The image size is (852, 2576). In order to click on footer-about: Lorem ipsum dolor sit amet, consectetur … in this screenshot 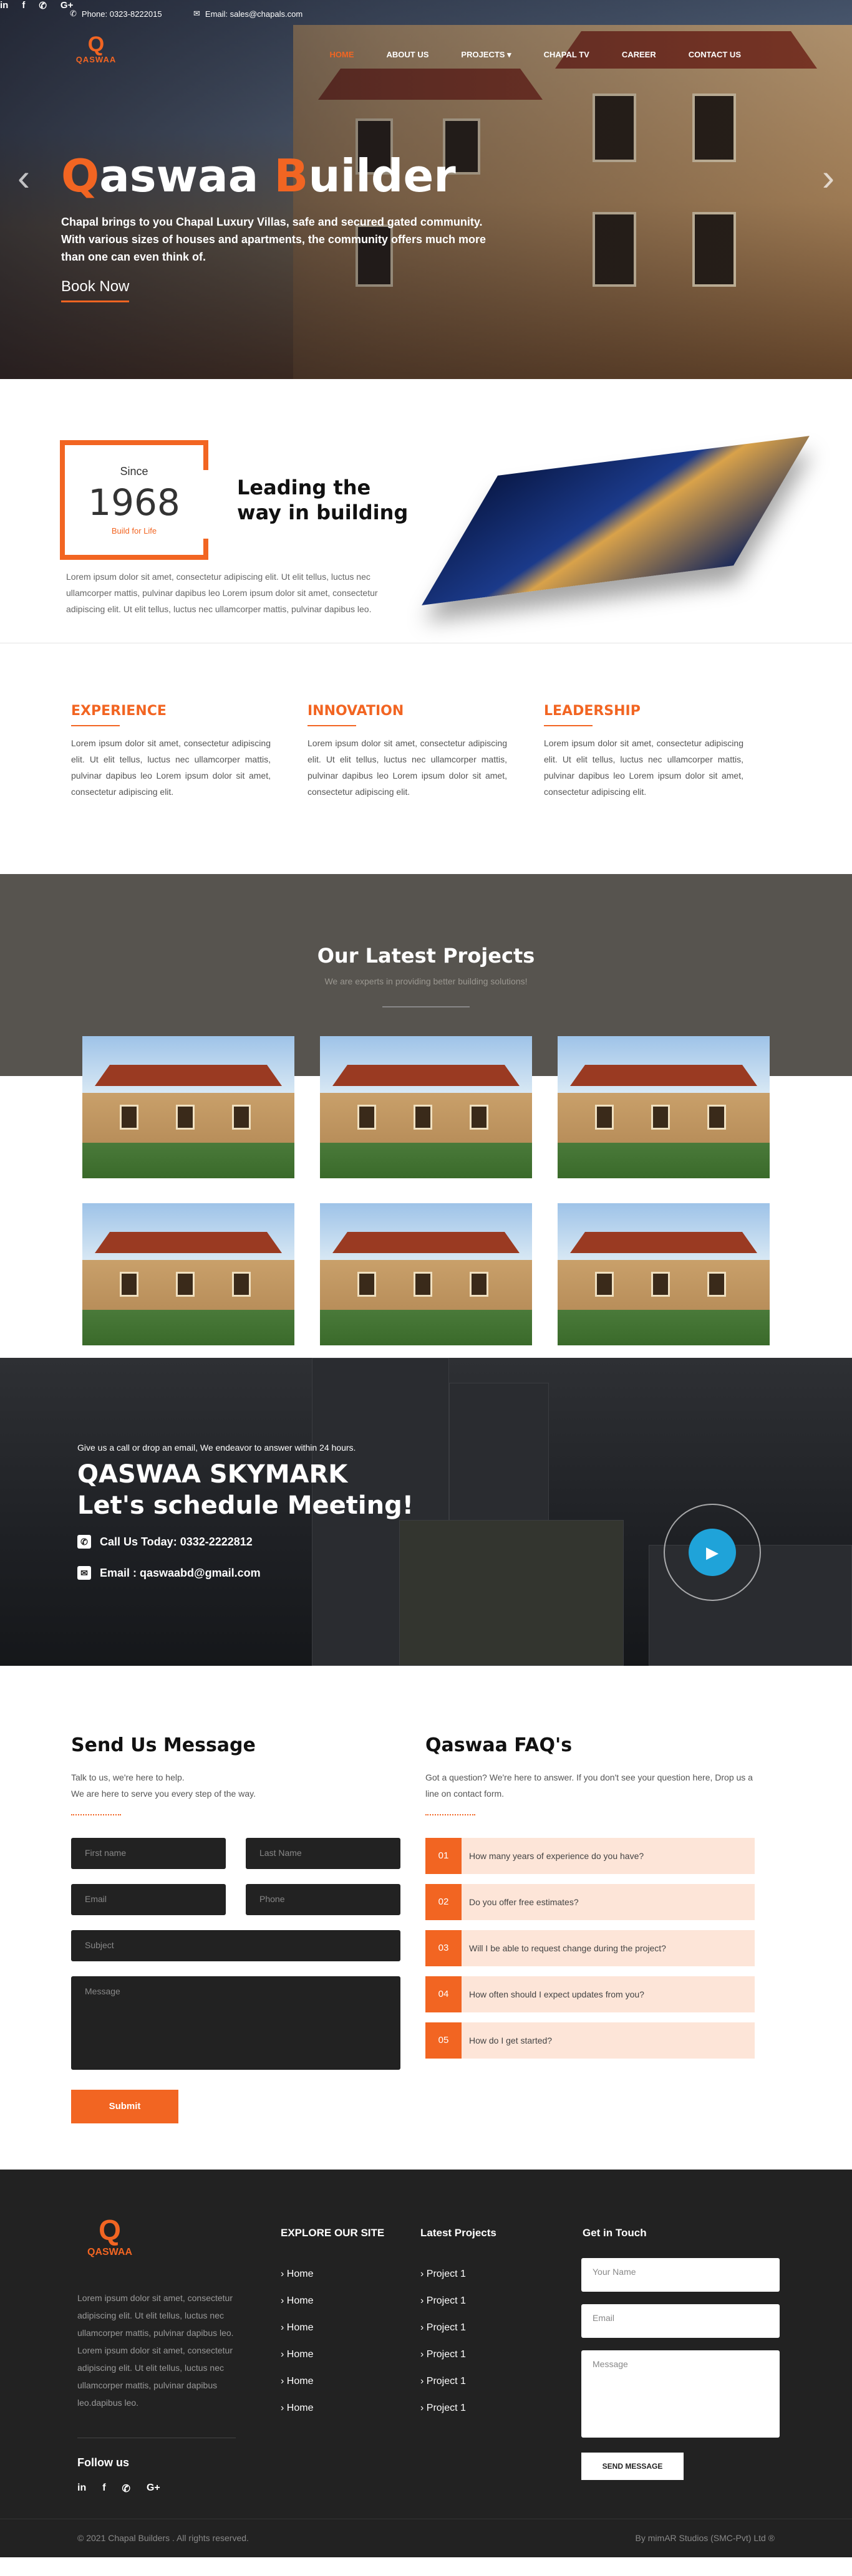, I will do `click(155, 2350)`.